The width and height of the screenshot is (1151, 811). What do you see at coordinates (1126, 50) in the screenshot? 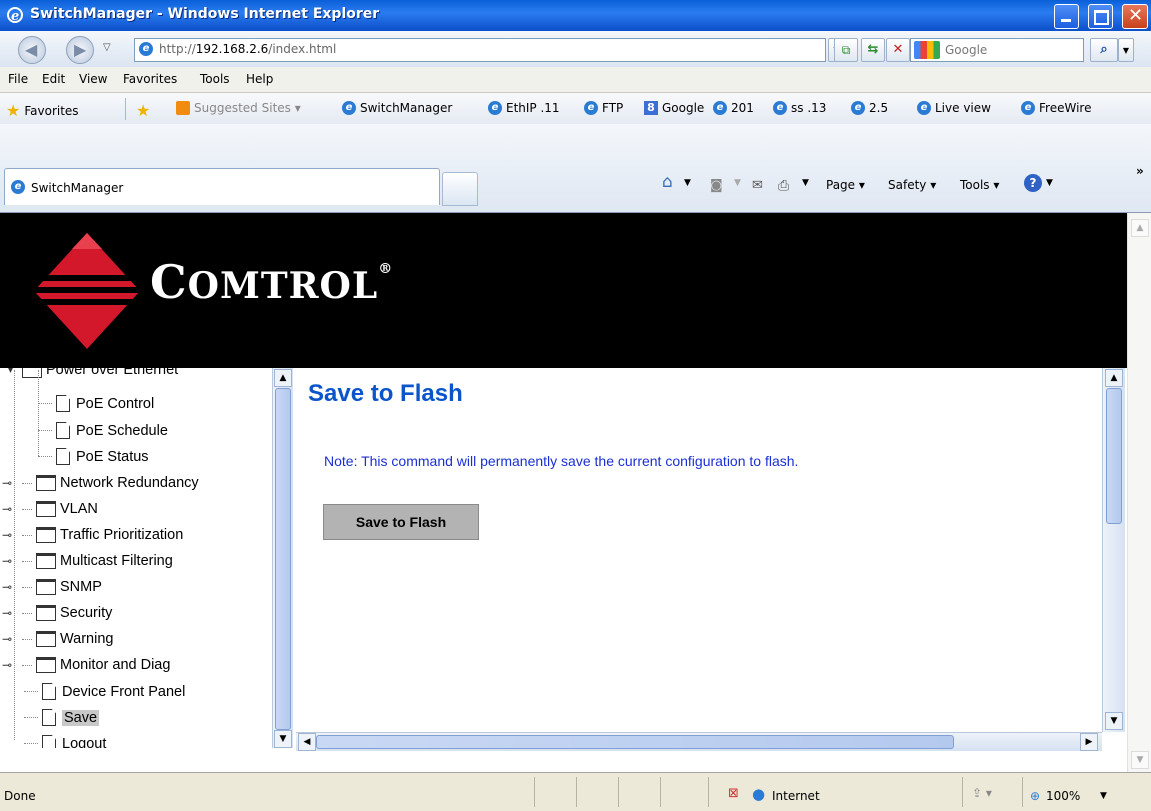
I see `search-options-button: ▼` at bounding box center [1126, 50].